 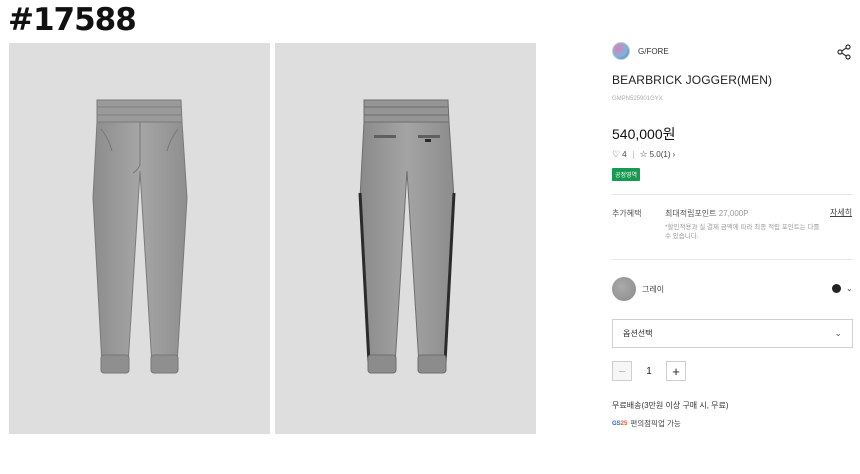 I want to click on shipping-info: 무료배송(3만원 이상 구매 시, 무료), so click(x=670, y=405).